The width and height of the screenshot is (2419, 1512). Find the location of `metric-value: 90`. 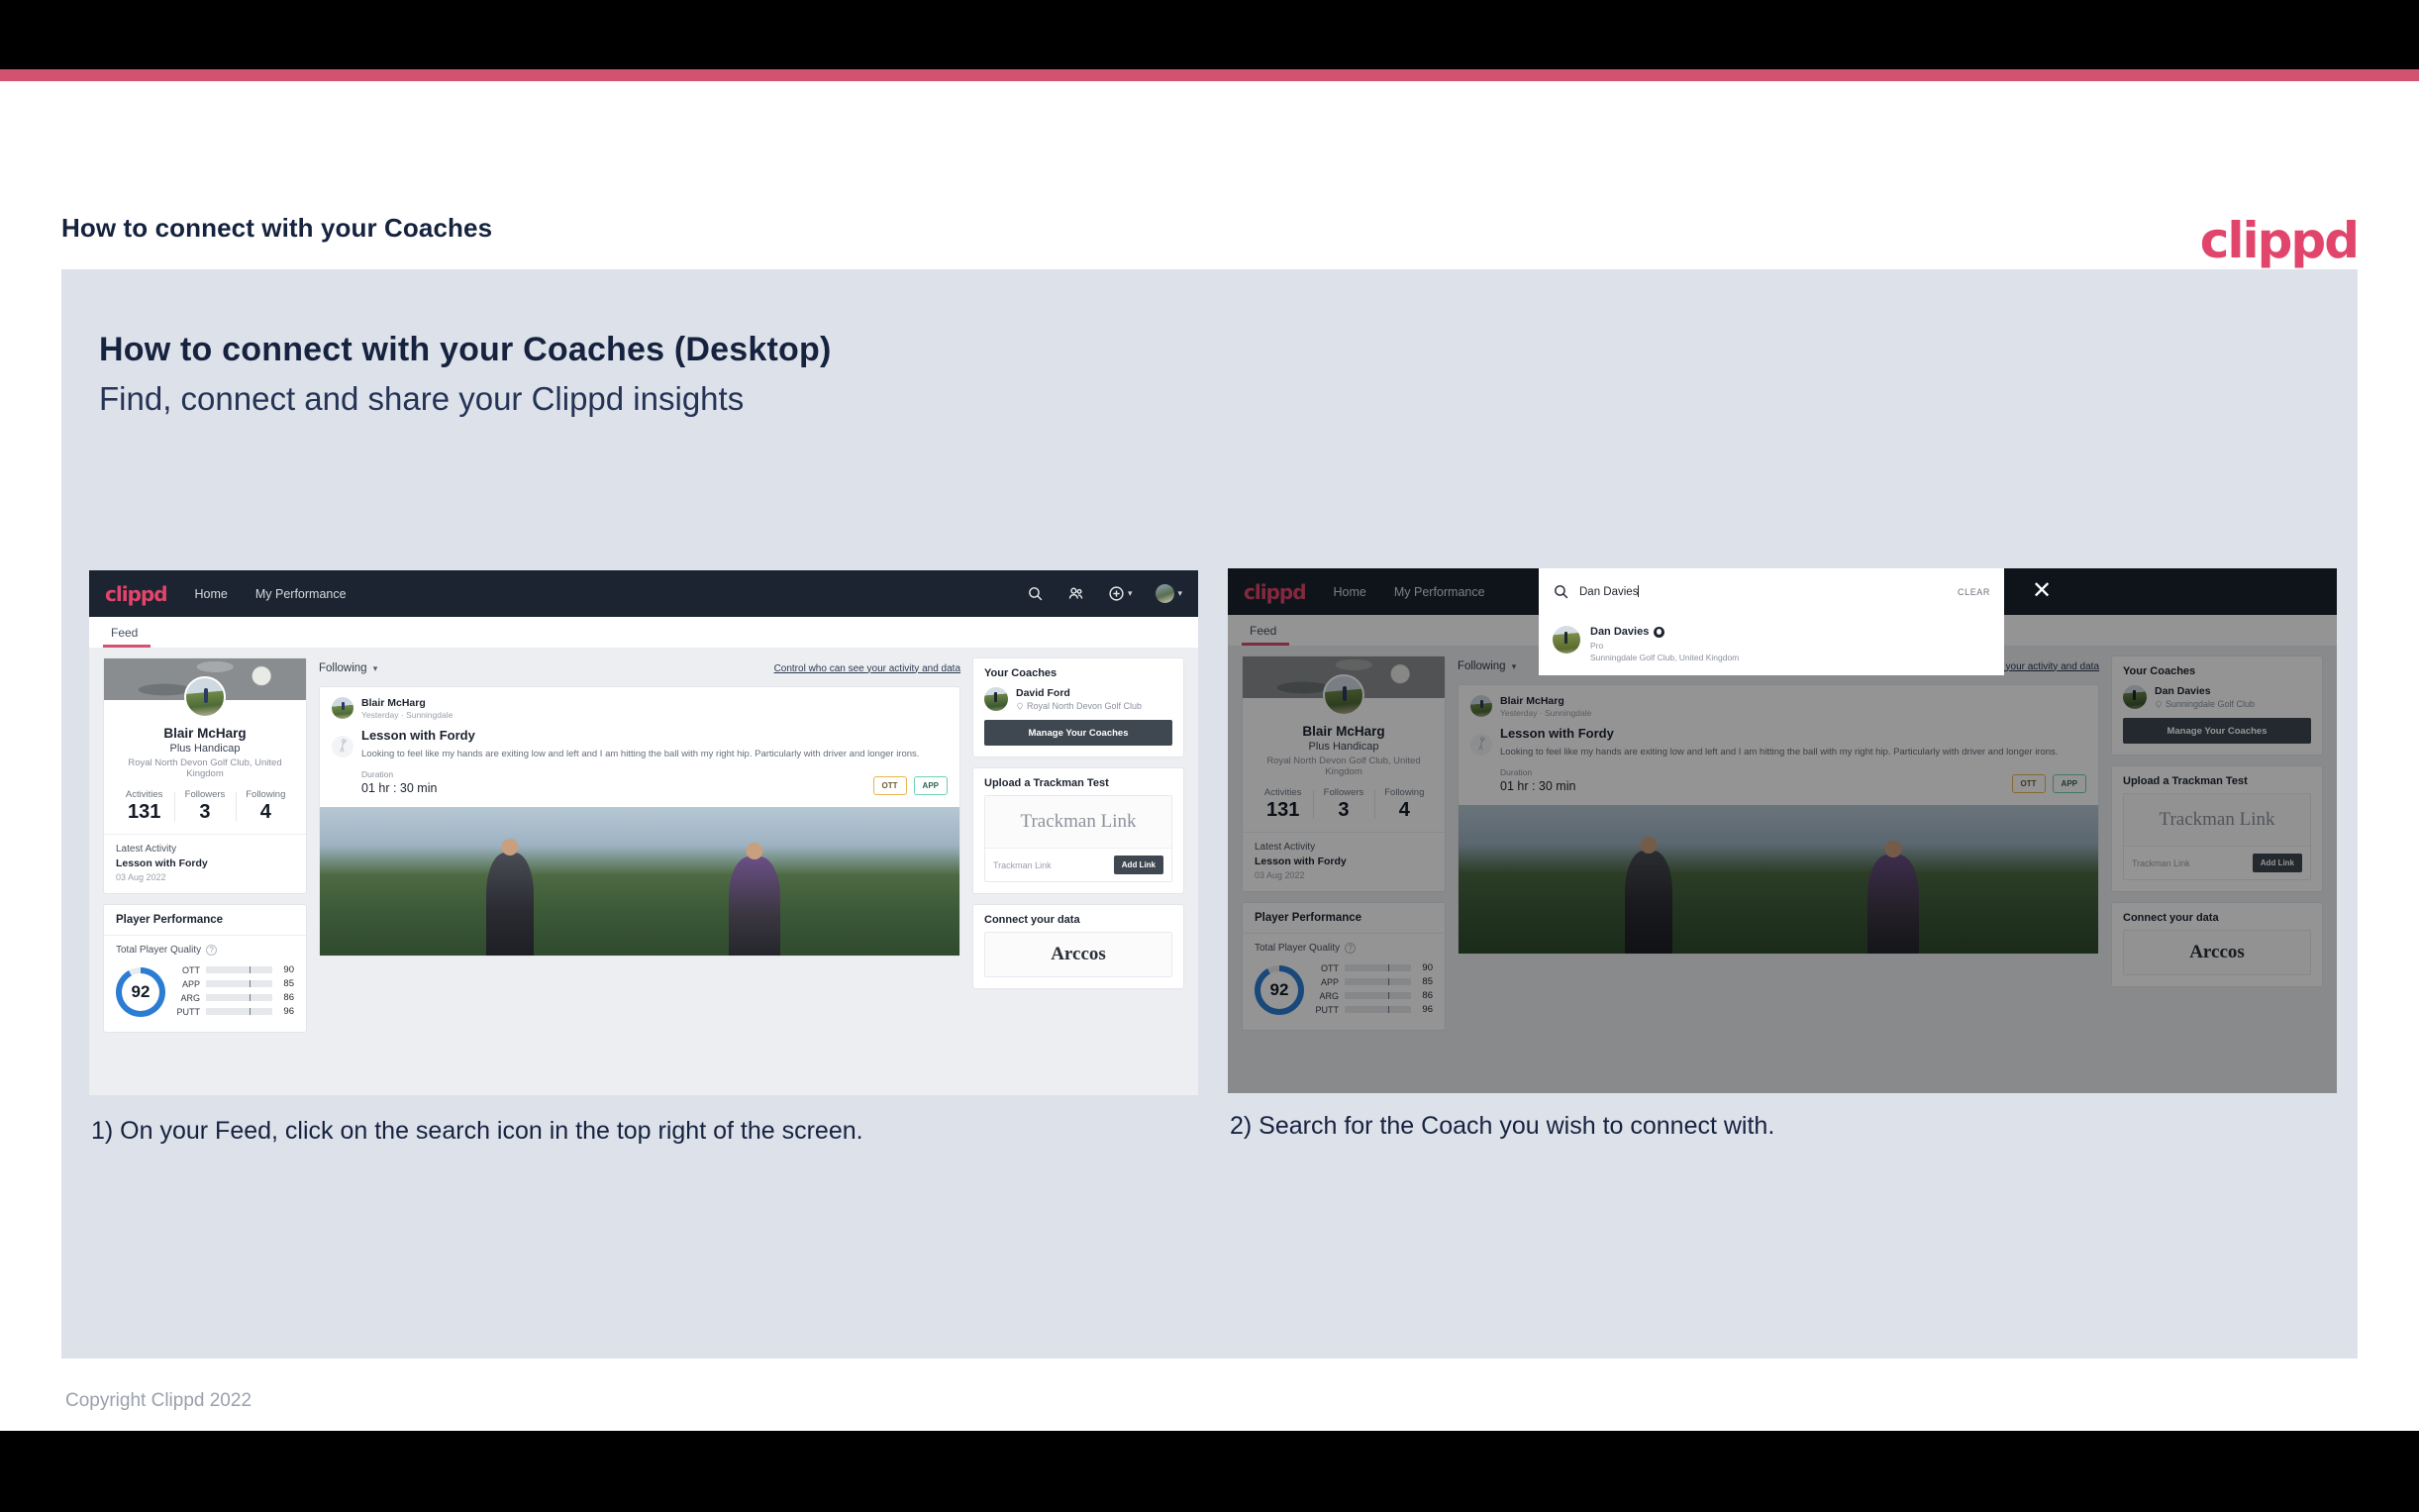

metric-value: 90 is located at coordinates (288, 969).